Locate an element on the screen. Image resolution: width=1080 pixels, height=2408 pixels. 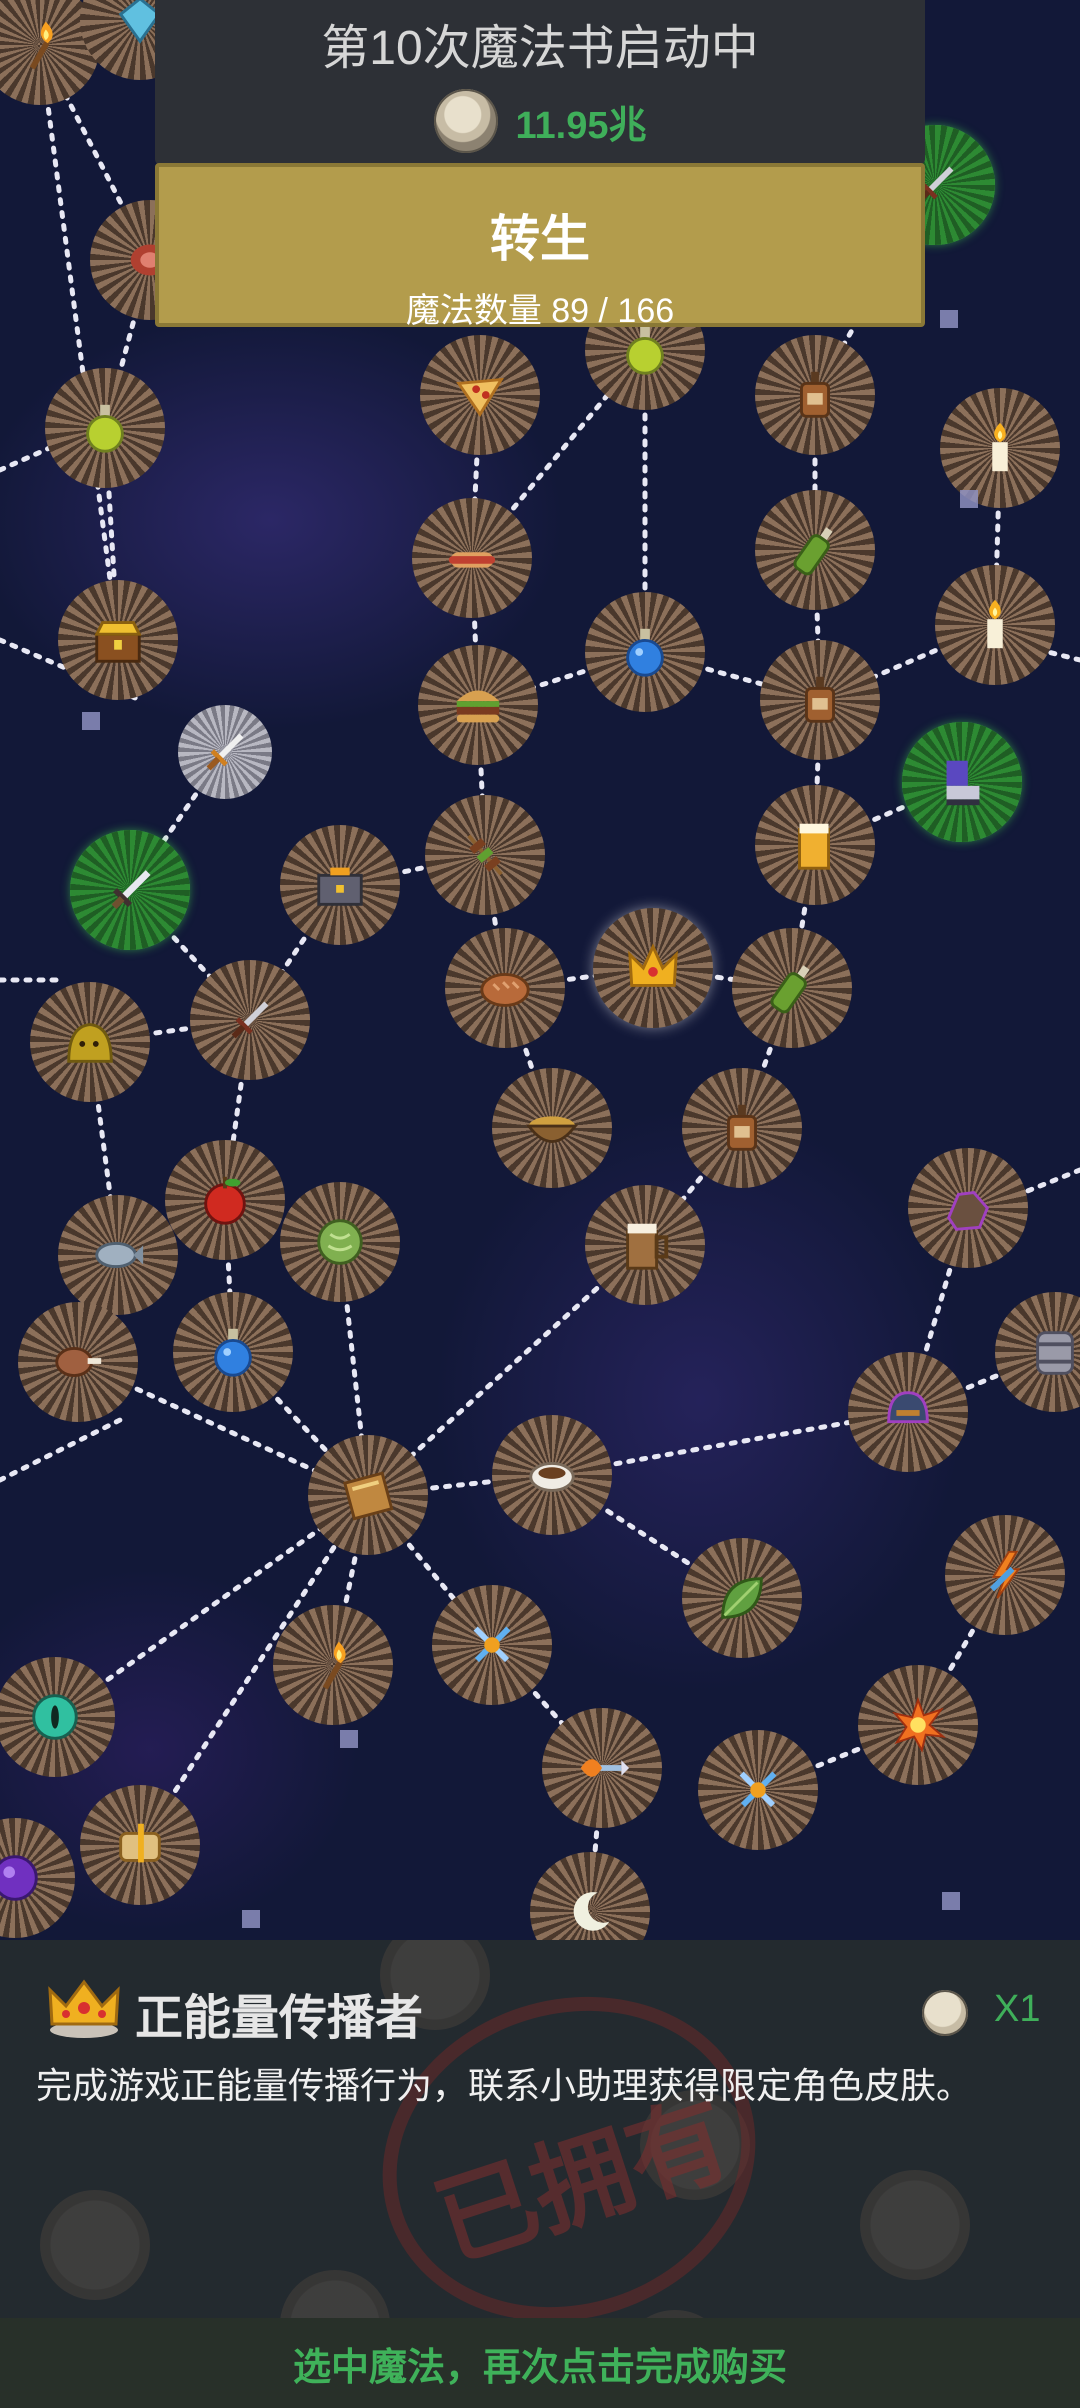
pizza-icon is located at coordinates (480, 395).